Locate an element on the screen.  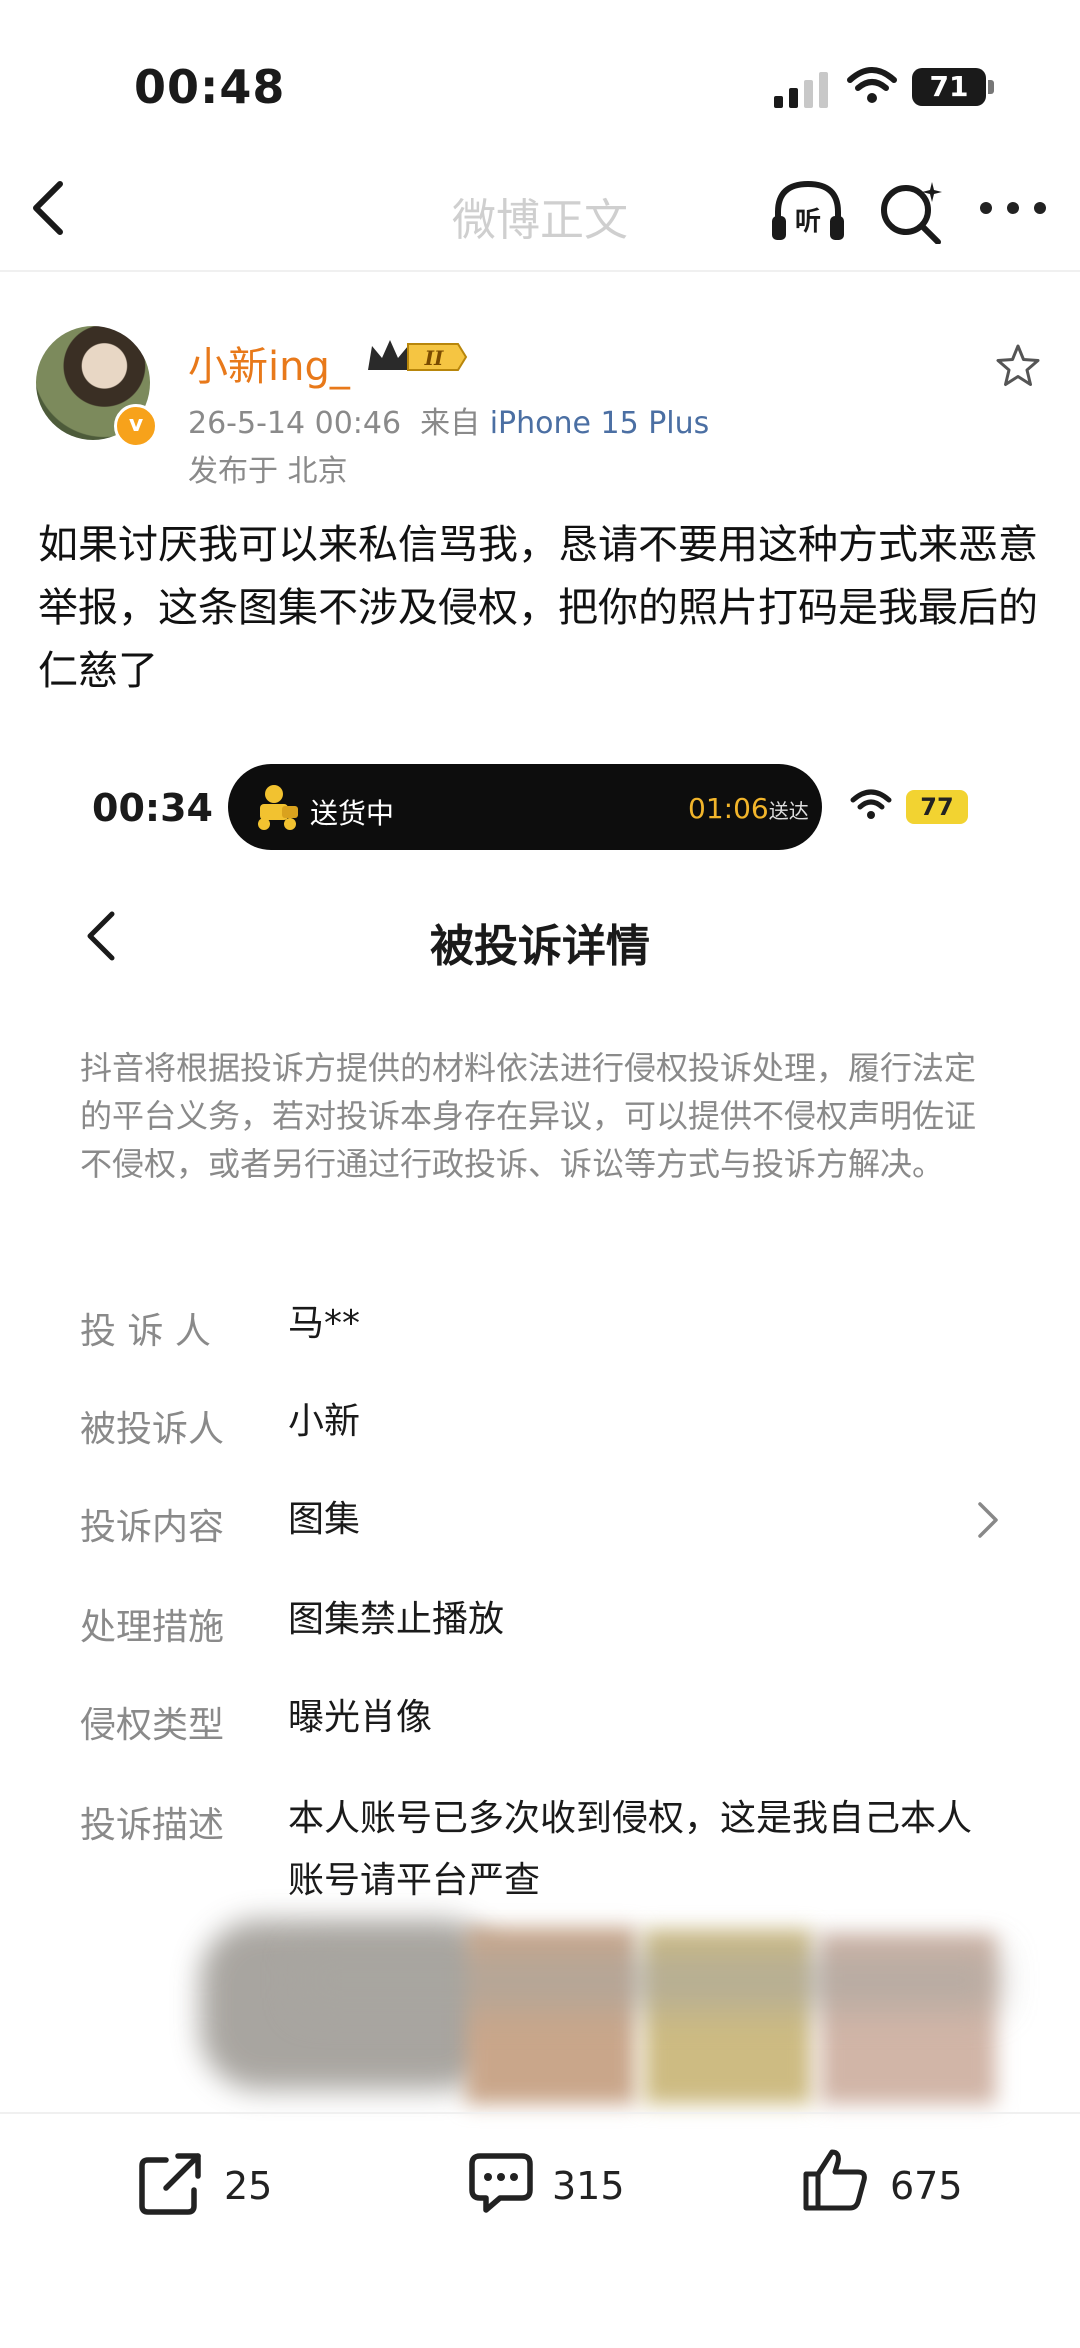
embedded-status-time: 00:34 is located at coordinates (152, 808).